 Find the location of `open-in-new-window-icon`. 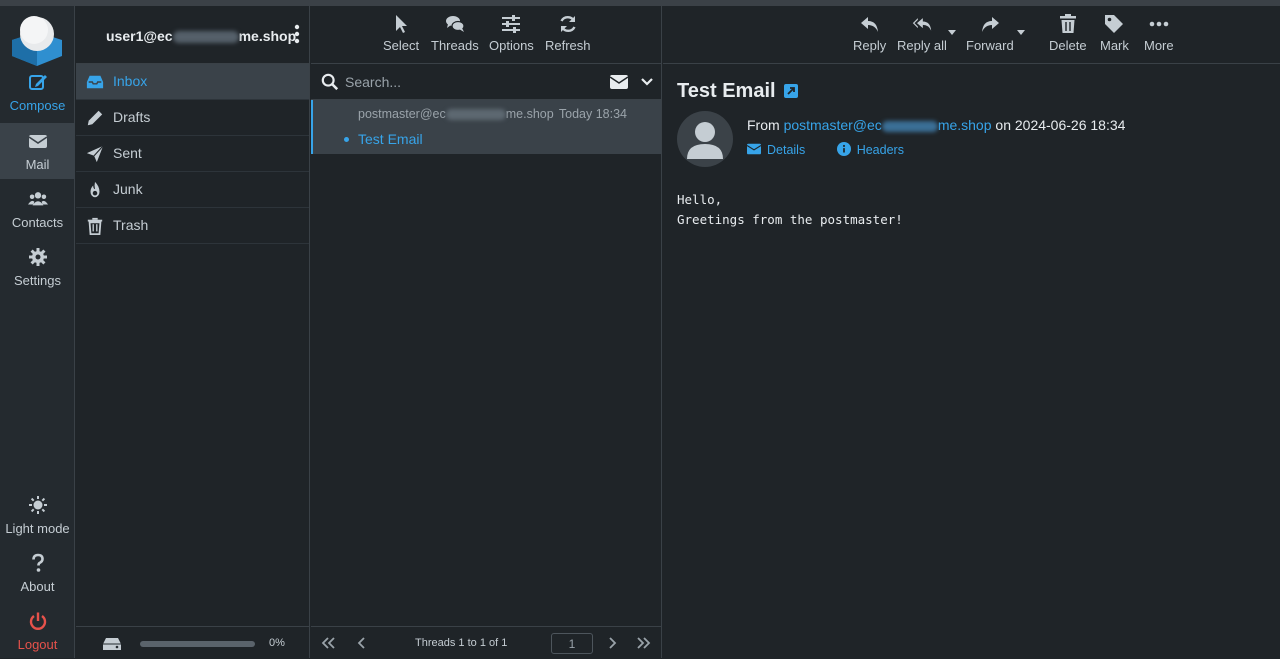

open-in-new-window-icon is located at coordinates (791, 91).